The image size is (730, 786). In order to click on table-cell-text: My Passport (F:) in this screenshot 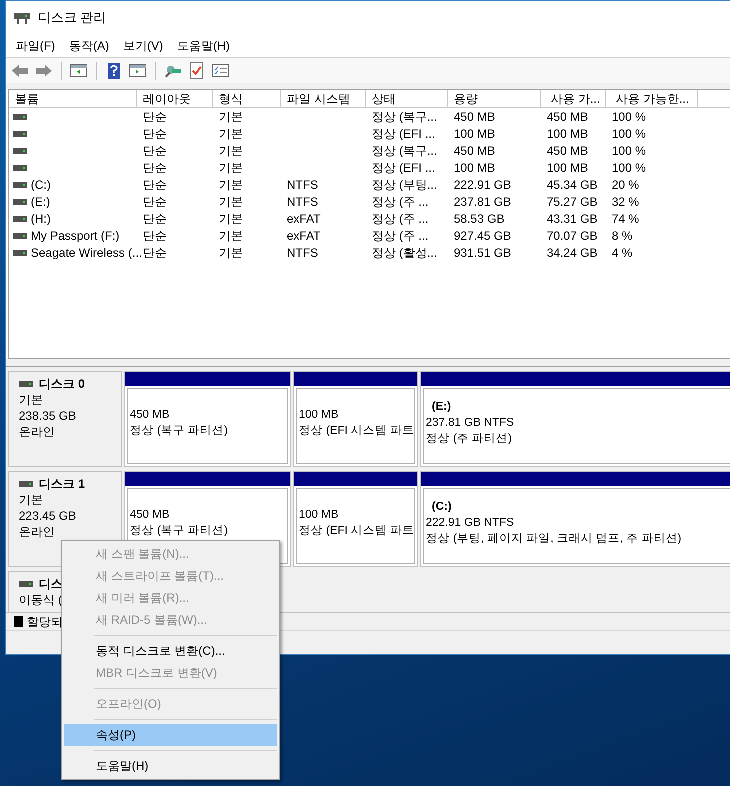, I will do `click(75, 236)`.